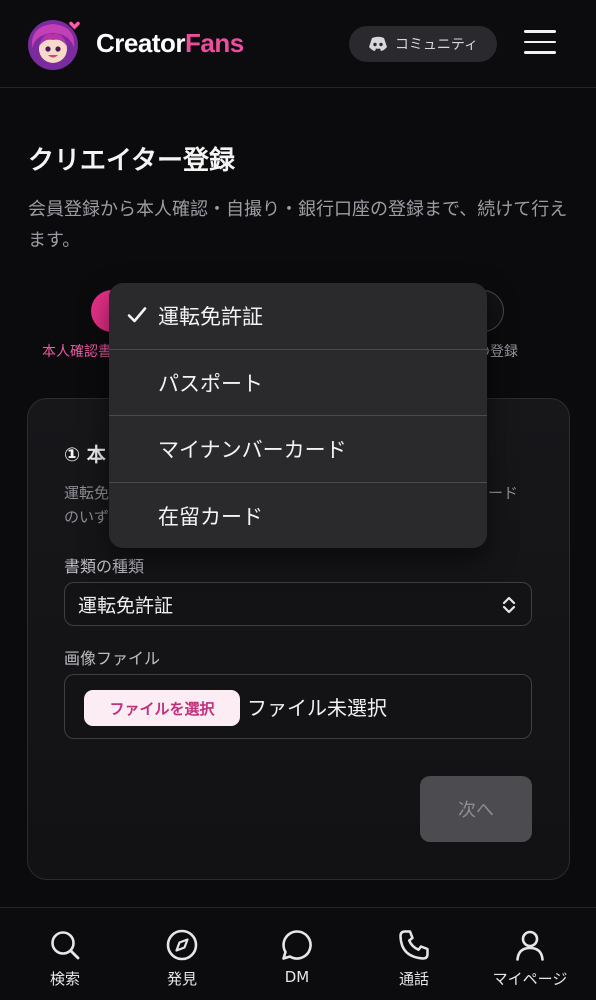 This screenshot has height=1000, width=596. Describe the element at coordinates (377, 43) in the screenshot. I see `discord-icon` at that location.